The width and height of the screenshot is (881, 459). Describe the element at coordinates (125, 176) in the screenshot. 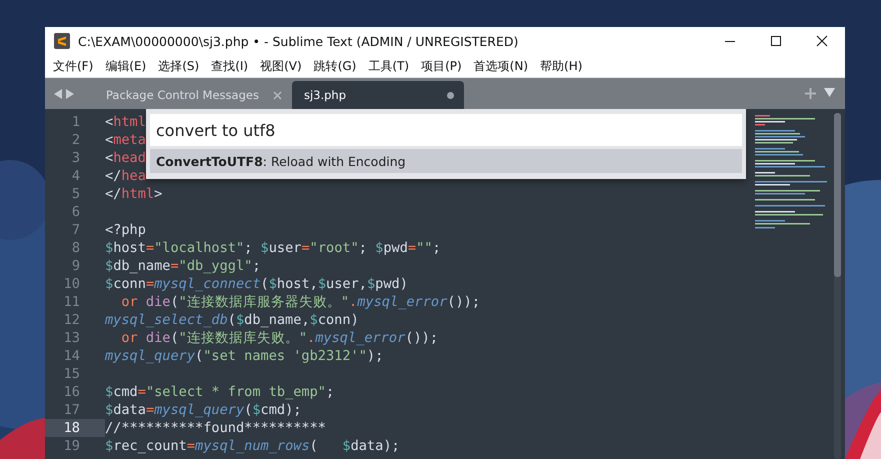

I see `code-line: </hea` at that location.